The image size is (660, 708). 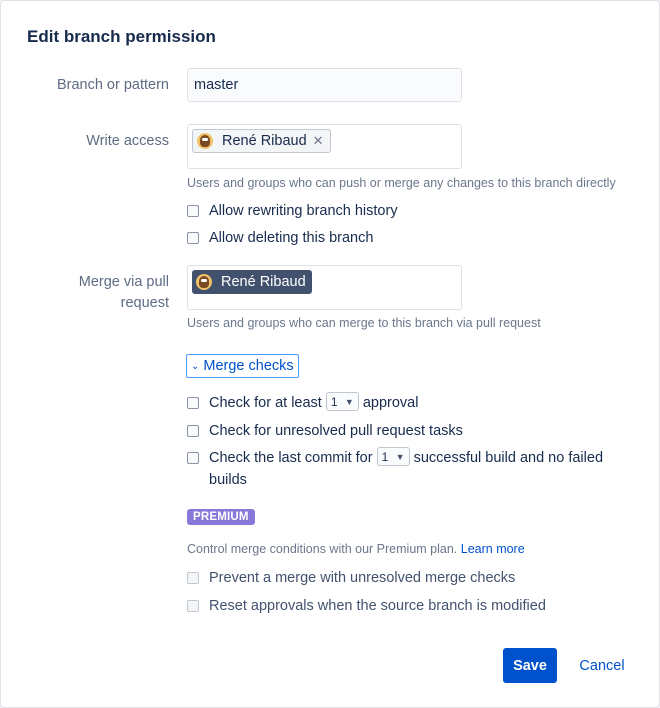 I want to click on merge-checks-toggle: ⌄ Merge checks, so click(x=242, y=366).